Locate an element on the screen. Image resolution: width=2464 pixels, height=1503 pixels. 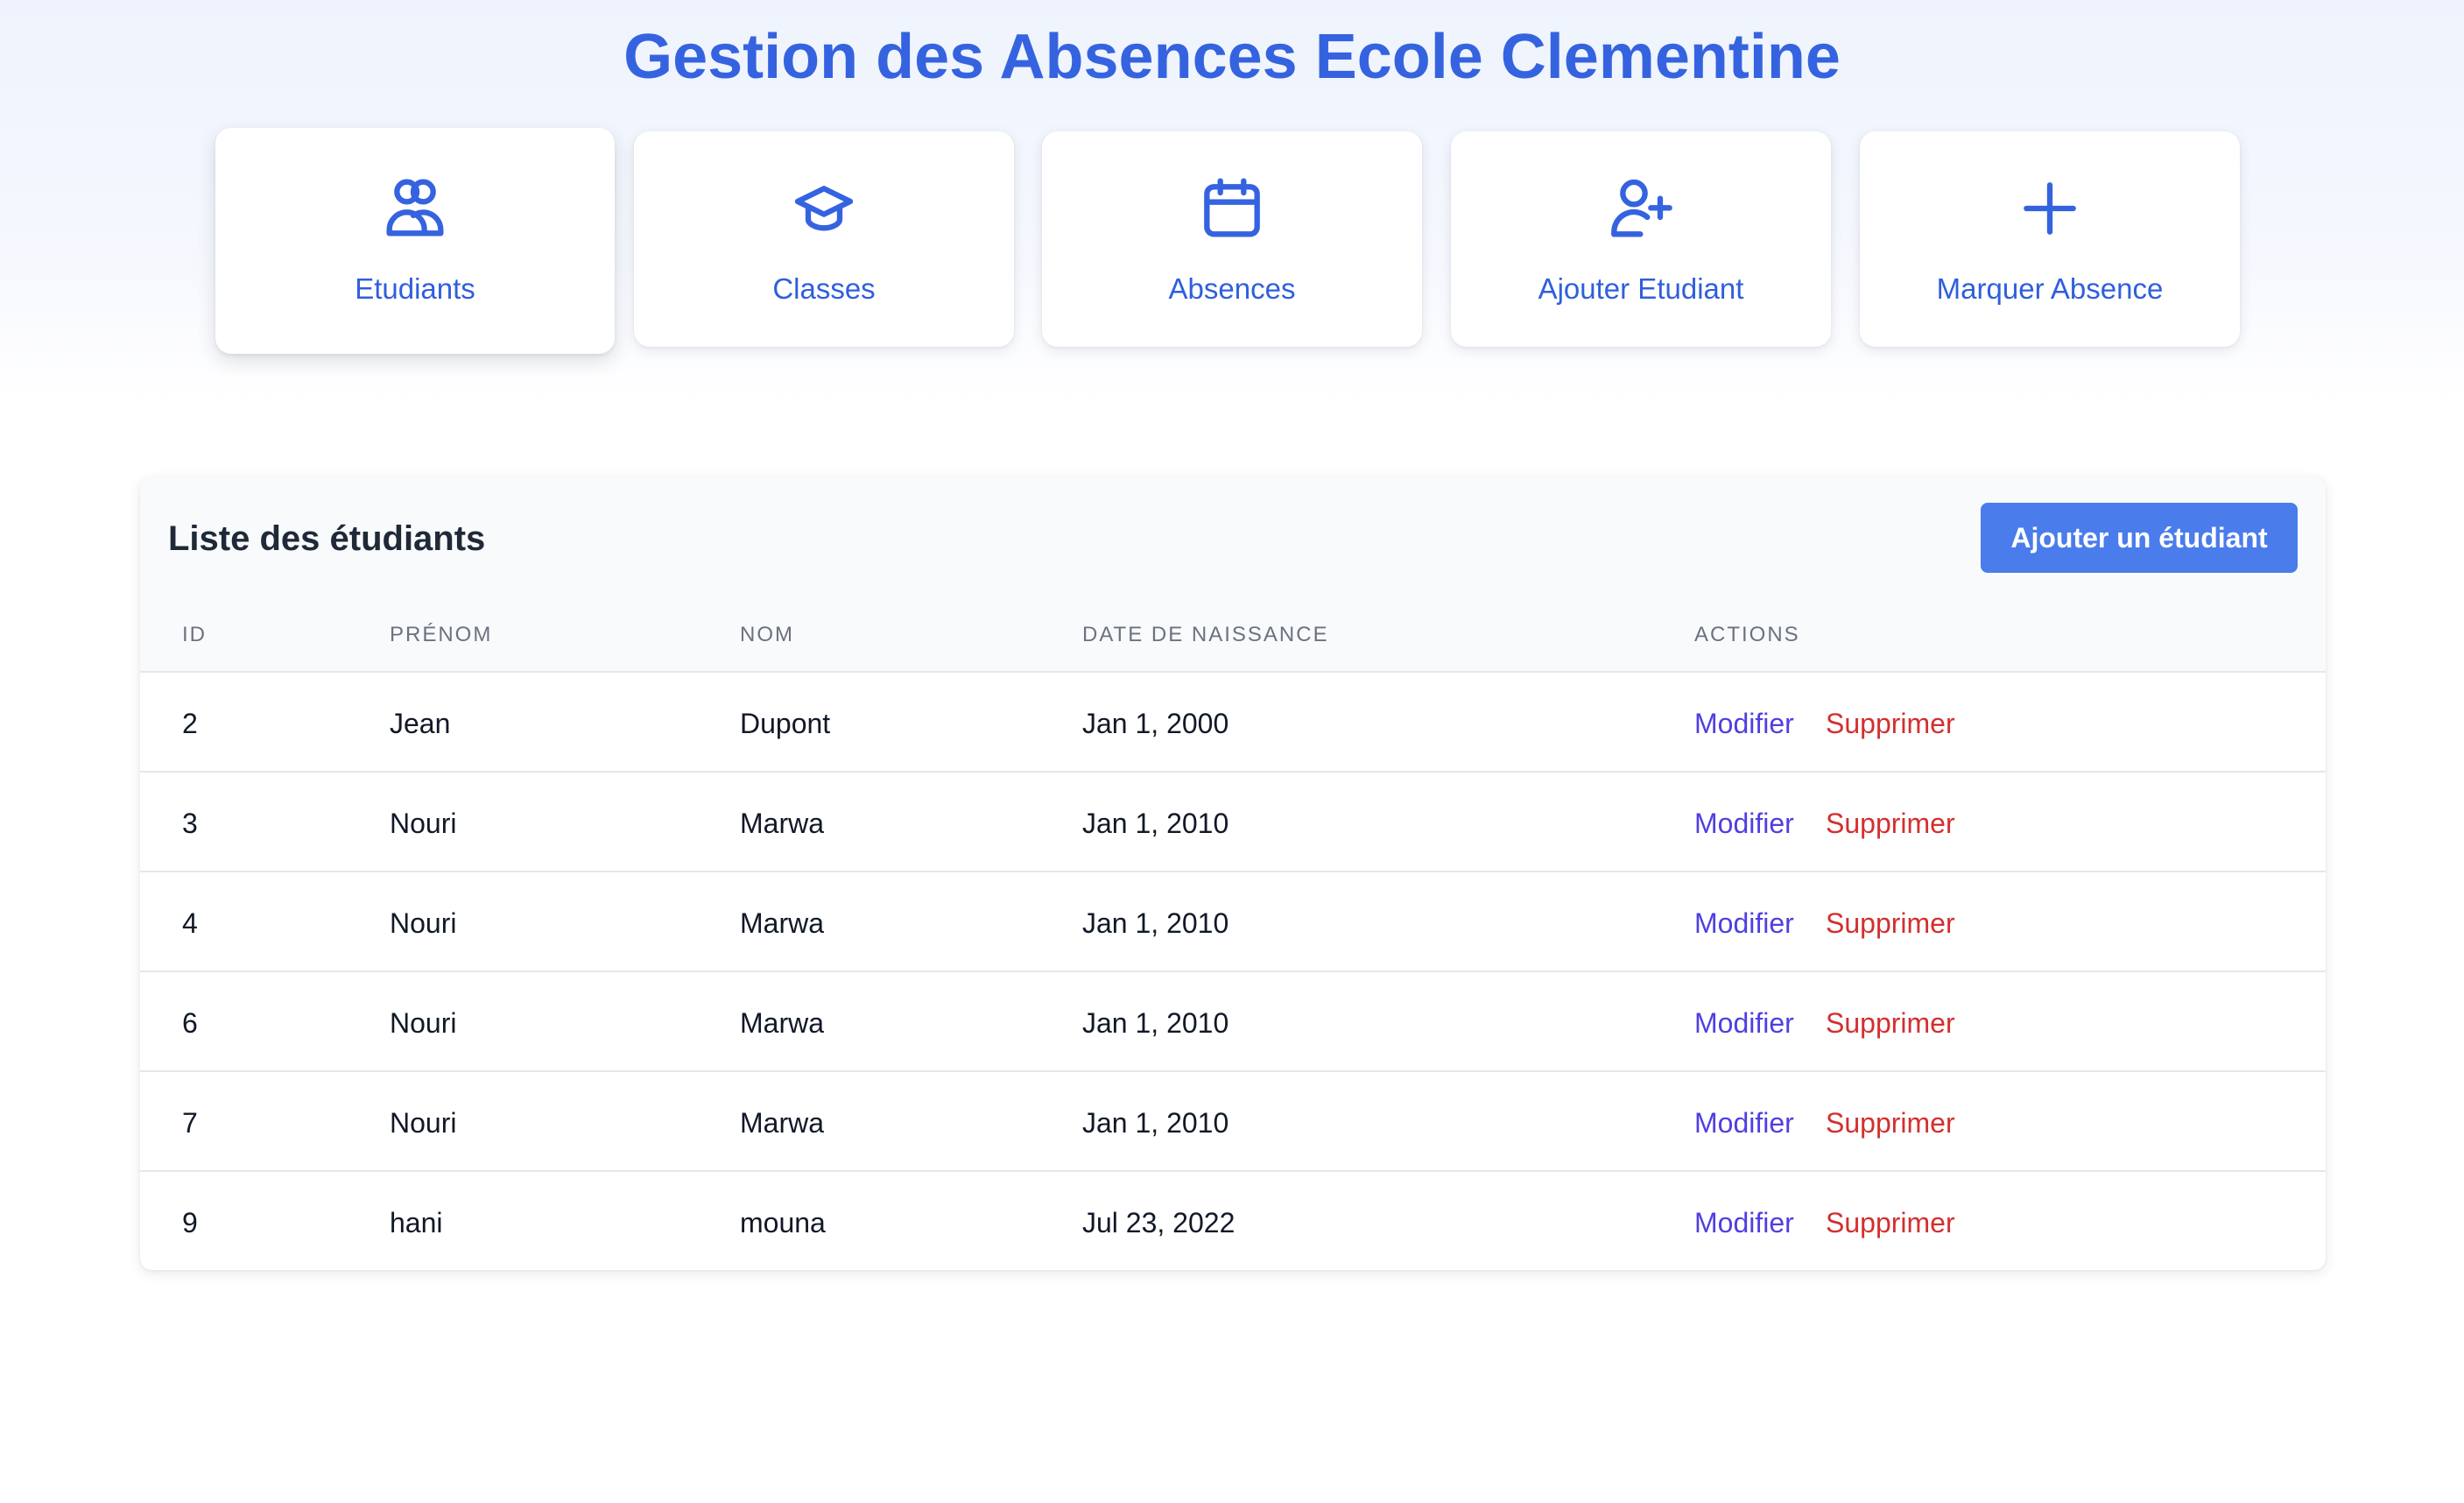
cell-prenom: Jean is located at coordinates (420, 723).